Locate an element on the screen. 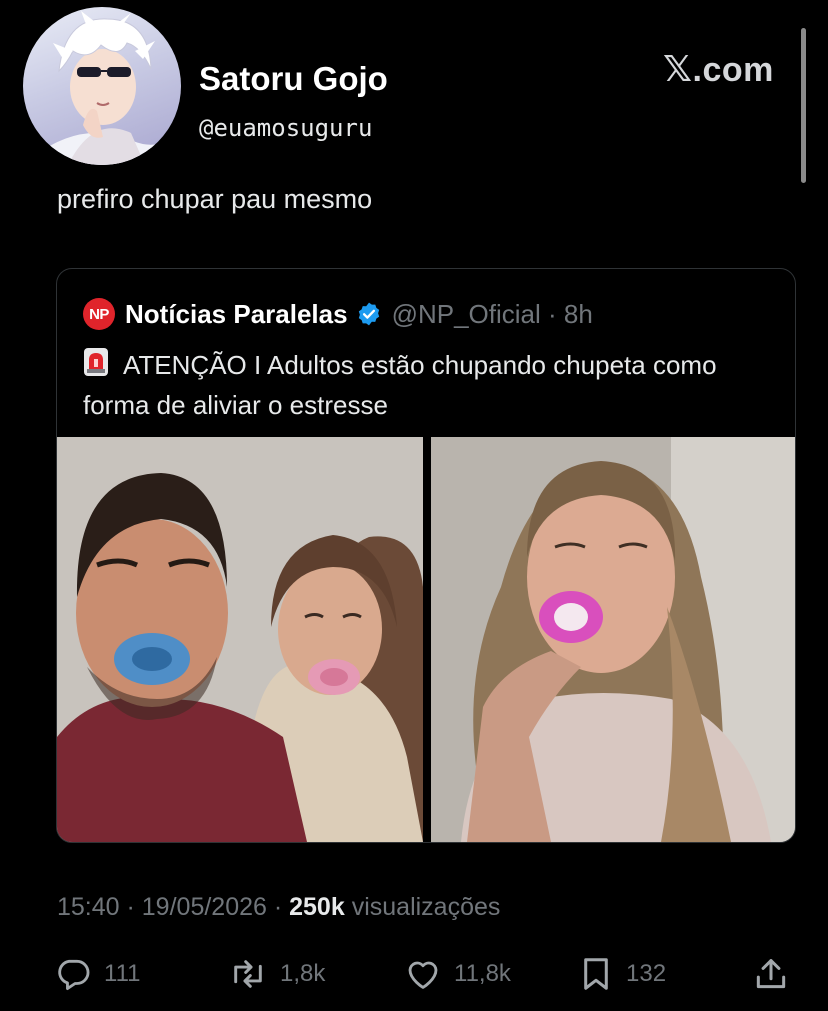  avatar-illustration is located at coordinates (102, 88).